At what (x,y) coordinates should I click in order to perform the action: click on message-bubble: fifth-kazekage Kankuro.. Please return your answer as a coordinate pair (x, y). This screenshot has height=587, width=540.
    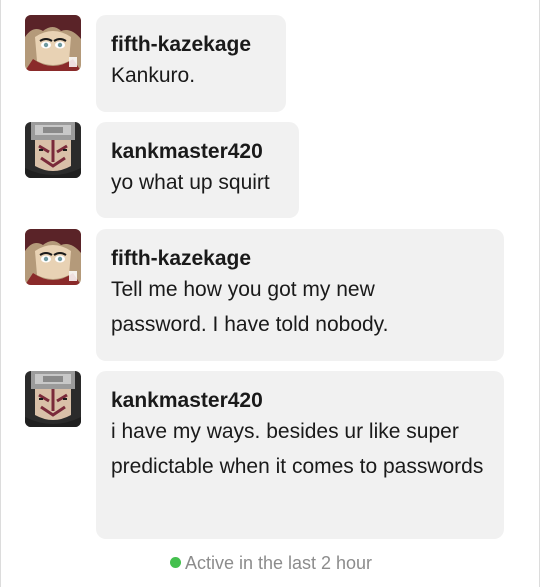
    Looking at the image, I should click on (191, 63).